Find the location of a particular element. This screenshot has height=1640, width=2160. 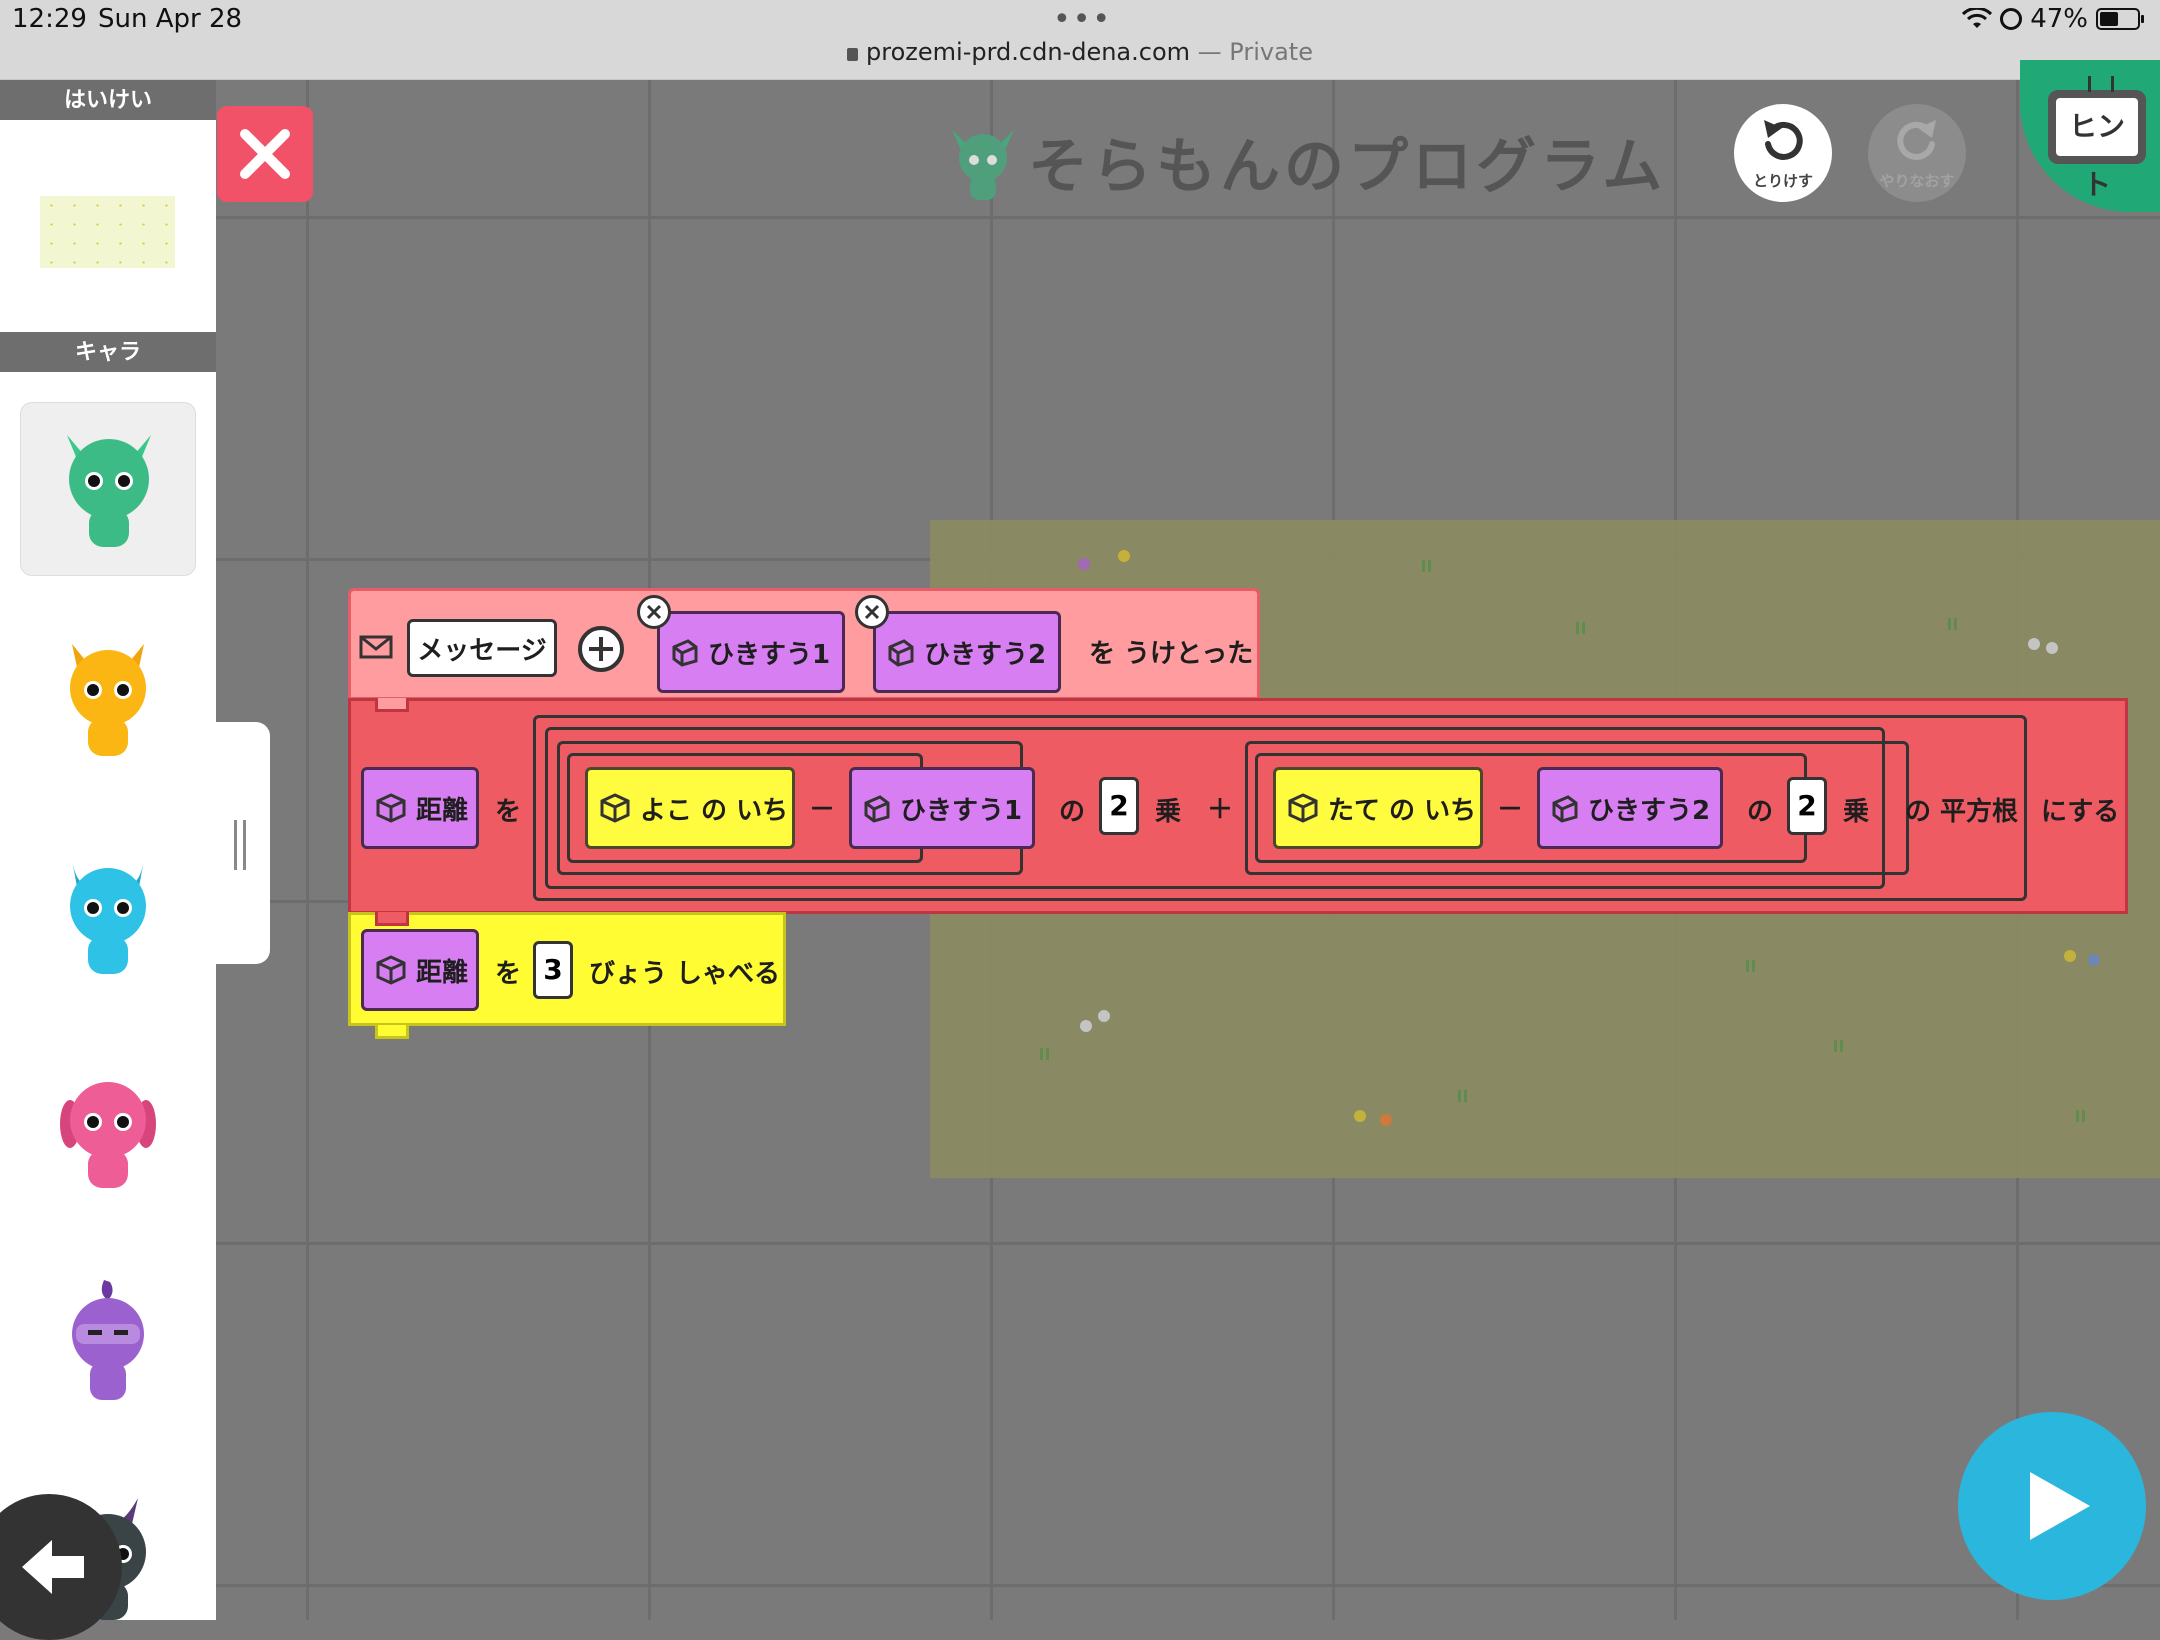

redo-button: やりなおす is located at coordinates (1917, 153).